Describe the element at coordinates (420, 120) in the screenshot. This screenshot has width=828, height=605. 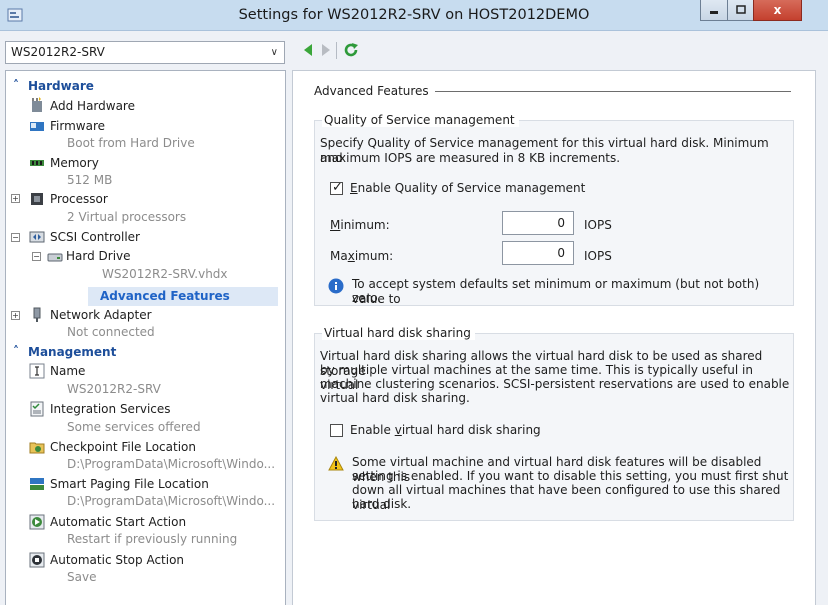
I see `qos-group-label: Quality of Service management` at that location.